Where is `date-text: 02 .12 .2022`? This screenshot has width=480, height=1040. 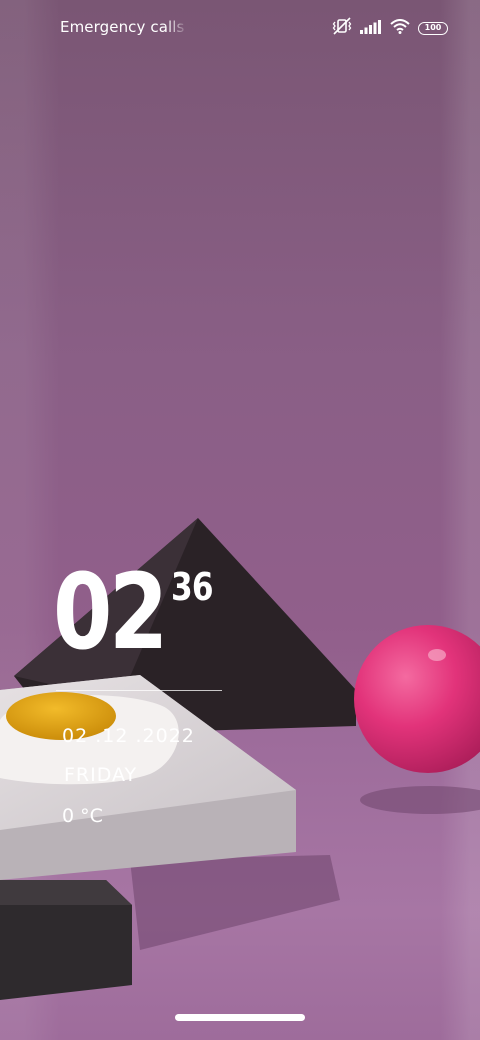
date-text: 02 .12 .2022 is located at coordinates (128, 736).